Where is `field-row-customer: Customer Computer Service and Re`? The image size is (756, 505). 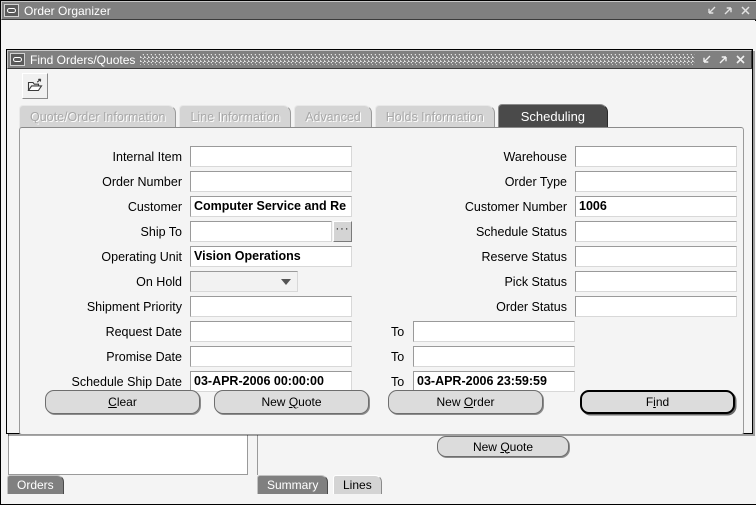 field-row-customer: Customer Computer Service and Re is located at coordinates (186, 206).